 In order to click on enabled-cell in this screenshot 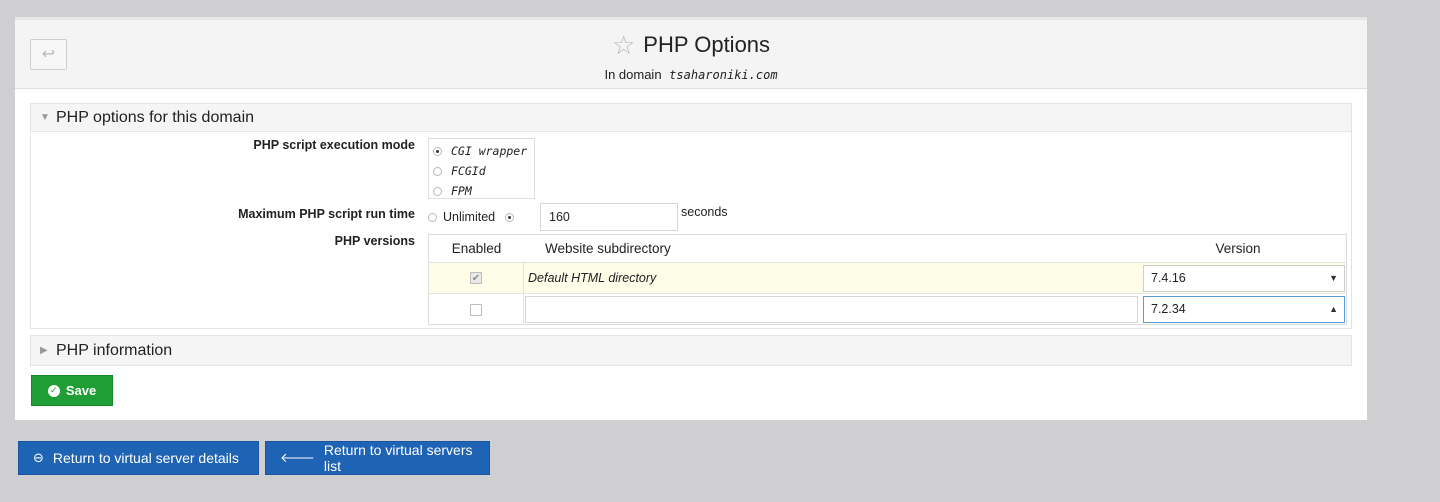, I will do `click(476, 309)`.